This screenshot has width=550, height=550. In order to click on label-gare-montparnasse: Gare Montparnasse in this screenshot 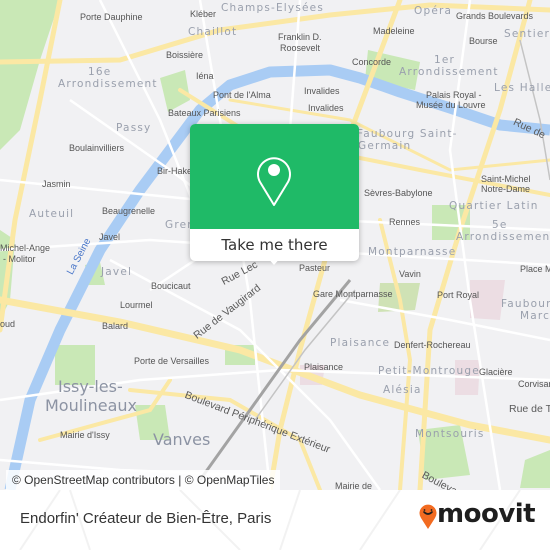, I will do `click(353, 294)`.